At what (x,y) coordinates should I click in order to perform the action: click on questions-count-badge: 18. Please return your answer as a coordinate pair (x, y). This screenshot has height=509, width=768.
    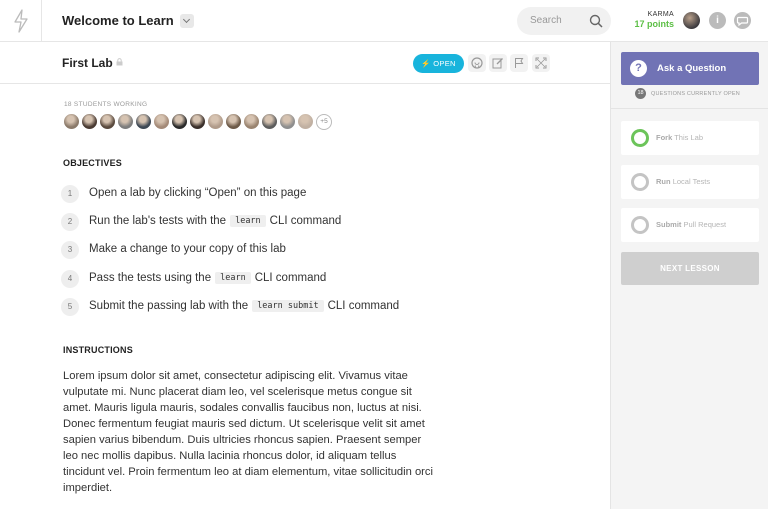
    Looking at the image, I should click on (640, 93).